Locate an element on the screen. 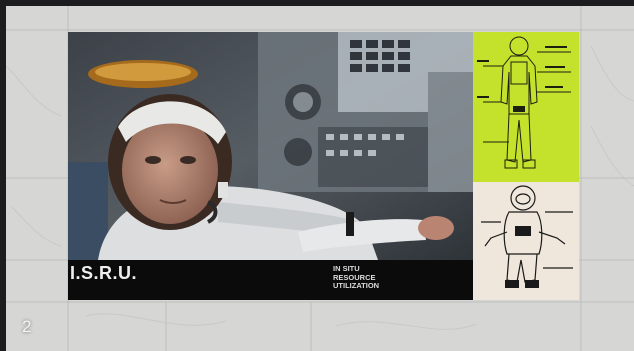  seated-astronaut-sketch-icon is located at coordinates (527, 236).